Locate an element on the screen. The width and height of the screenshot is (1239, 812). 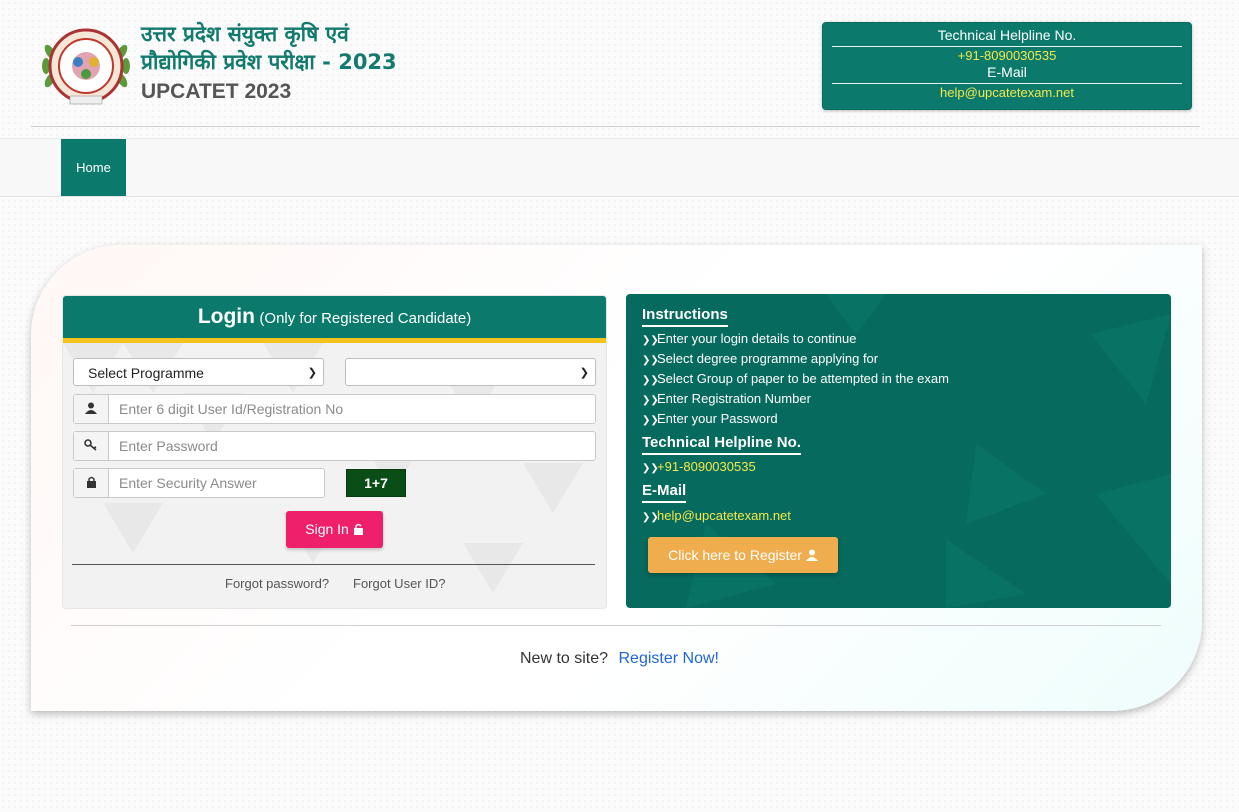
login-subtitle: (Only for Registered Candidate) is located at coordinates (365, 318).